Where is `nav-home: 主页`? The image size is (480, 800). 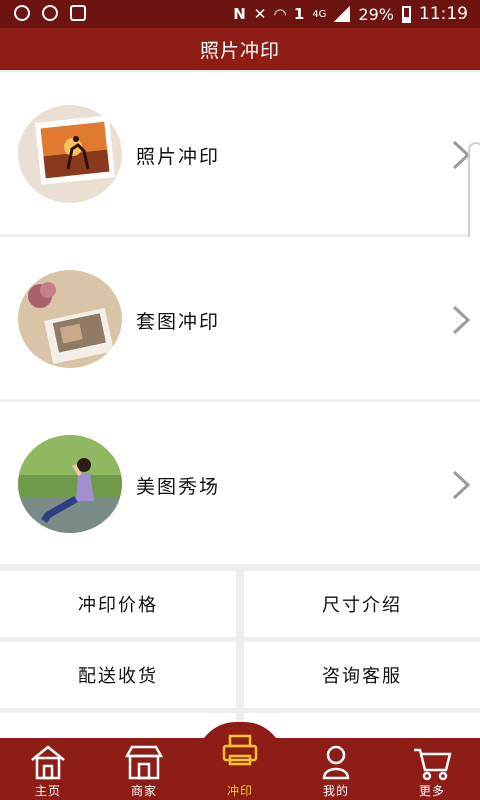 nav-home: 主页 is located at coordinates (48, 769).